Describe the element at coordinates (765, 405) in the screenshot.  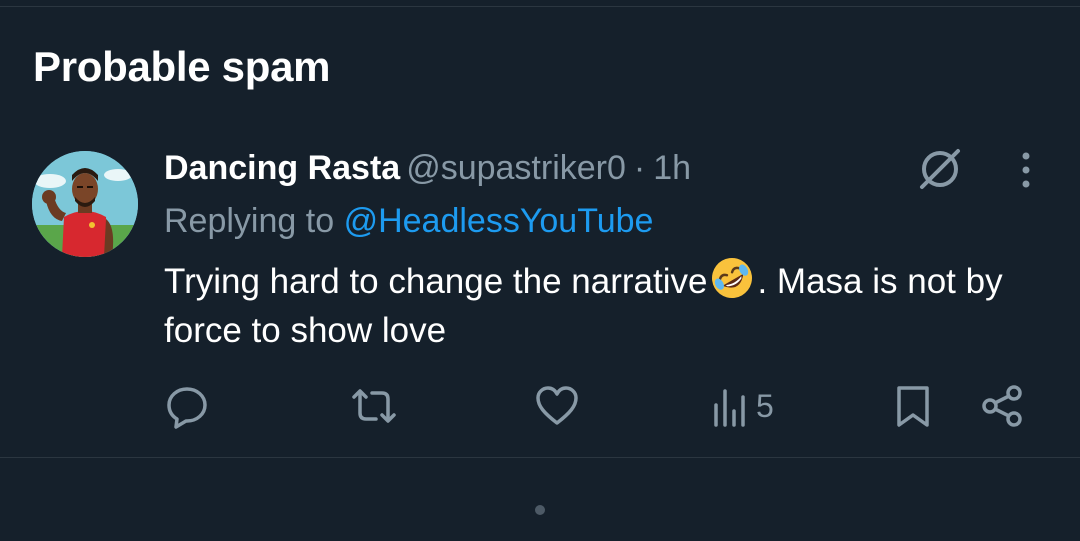
I see `views-count: 5` at that location.